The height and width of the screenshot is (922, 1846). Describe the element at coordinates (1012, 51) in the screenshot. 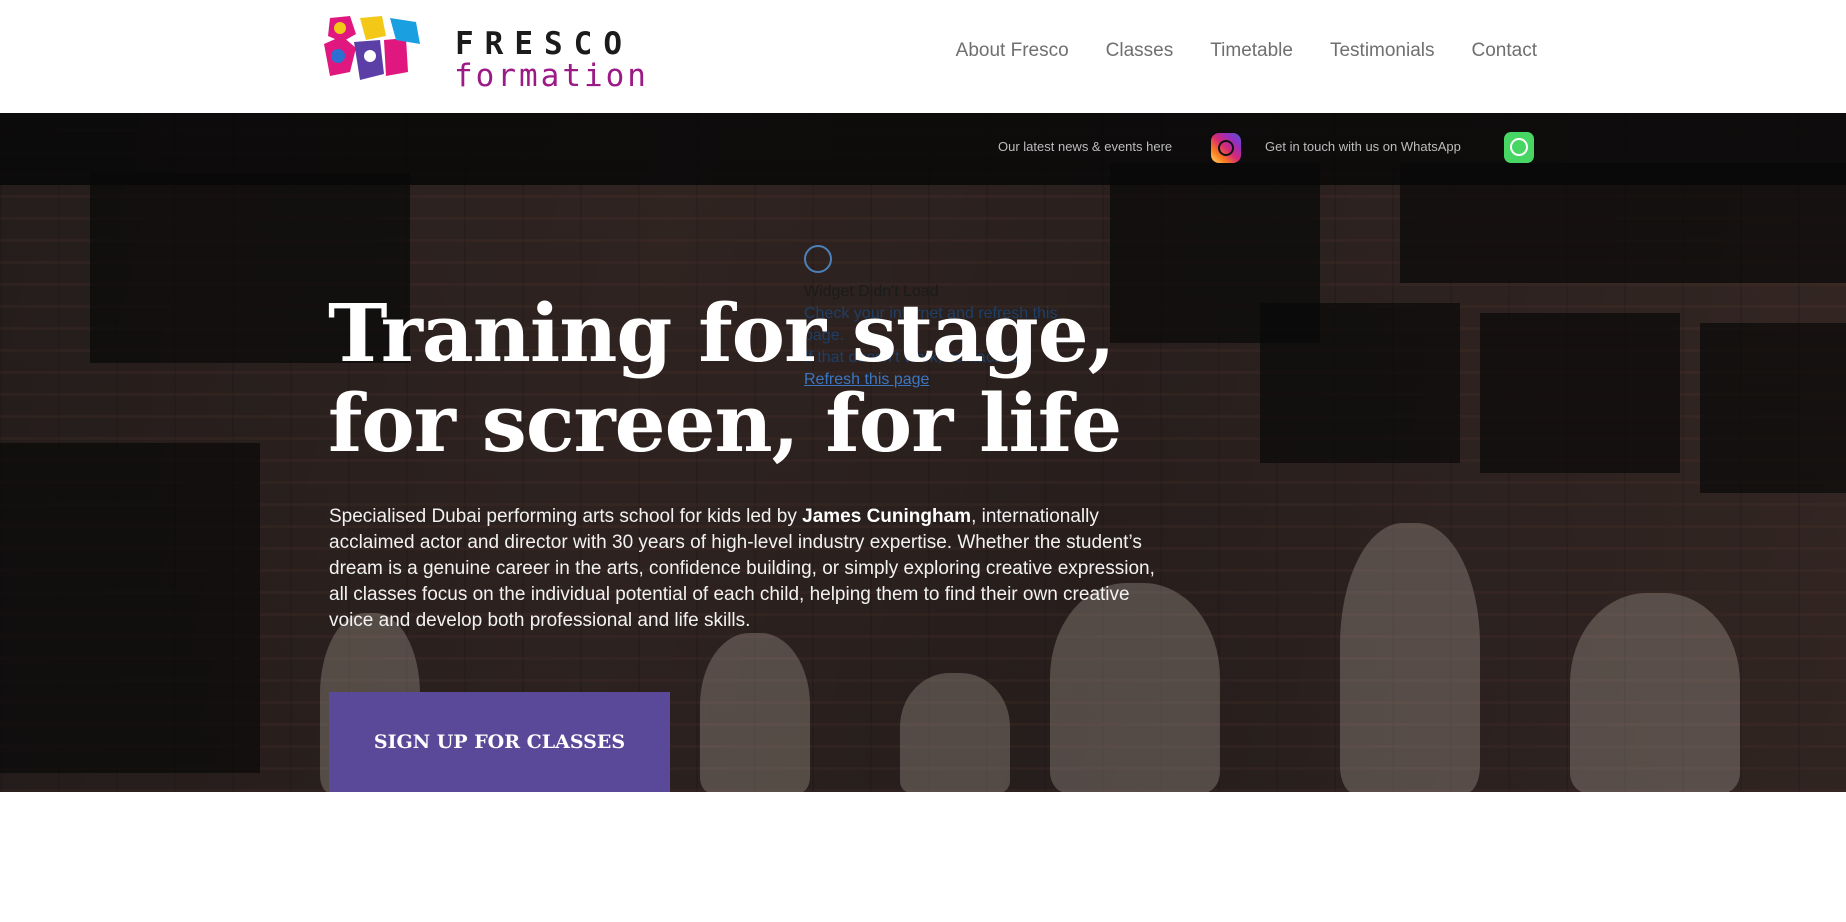

I see `nav-about: About Fresco` at that location.